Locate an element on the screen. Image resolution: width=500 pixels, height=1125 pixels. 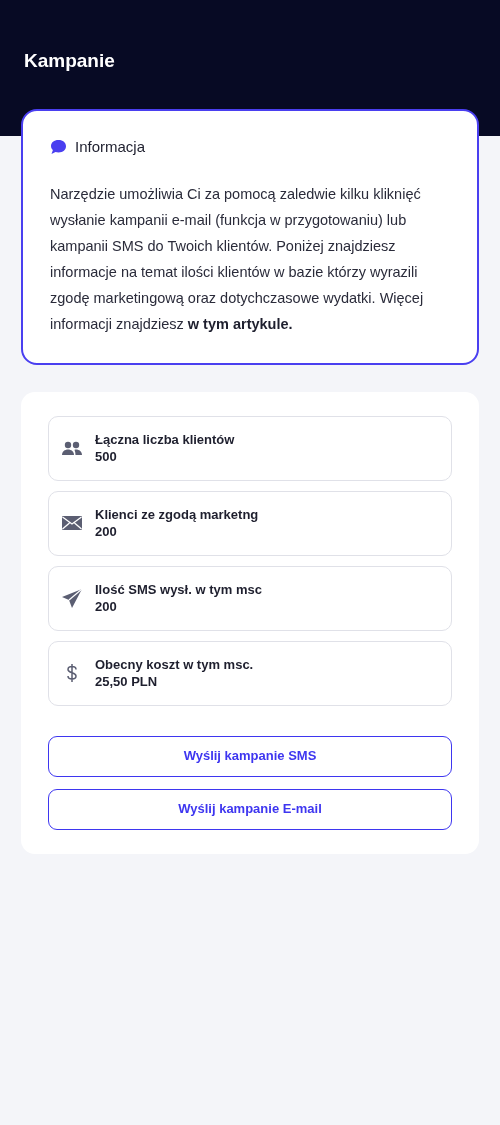
stat-label: Obecny koszt w tym msc. is located at coordinates (174, 664).